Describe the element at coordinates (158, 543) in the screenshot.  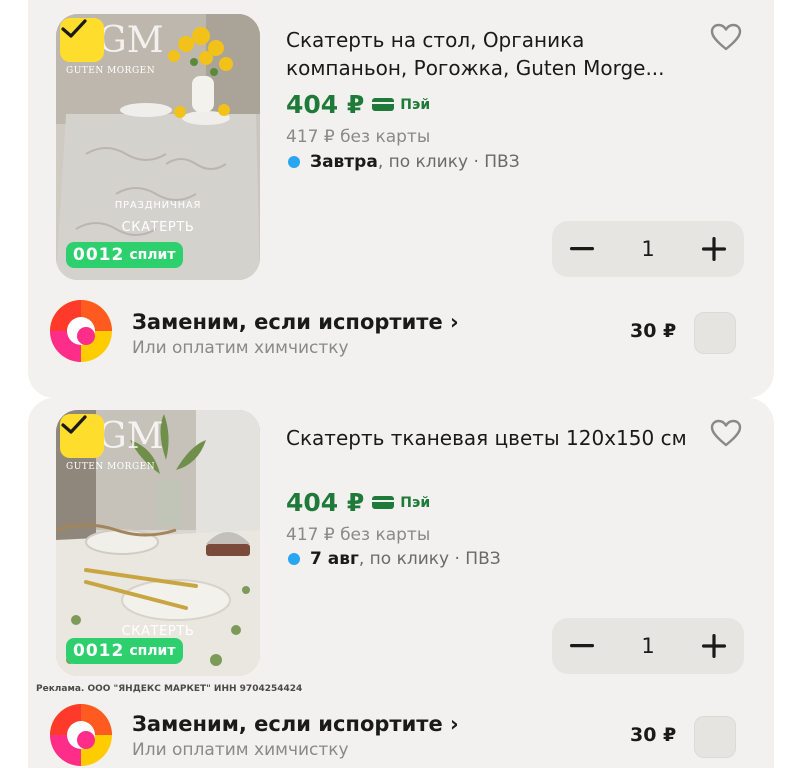
I see `product-image: GM GUTEN MORGEN СКАТЕРТЬ 0012 сплит` at that location.